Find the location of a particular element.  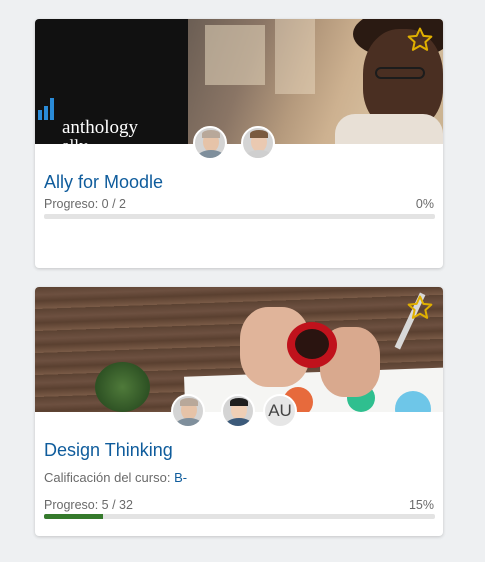

progress-label: Progreso: 5 / 32 is located at coordinates (88, 505).